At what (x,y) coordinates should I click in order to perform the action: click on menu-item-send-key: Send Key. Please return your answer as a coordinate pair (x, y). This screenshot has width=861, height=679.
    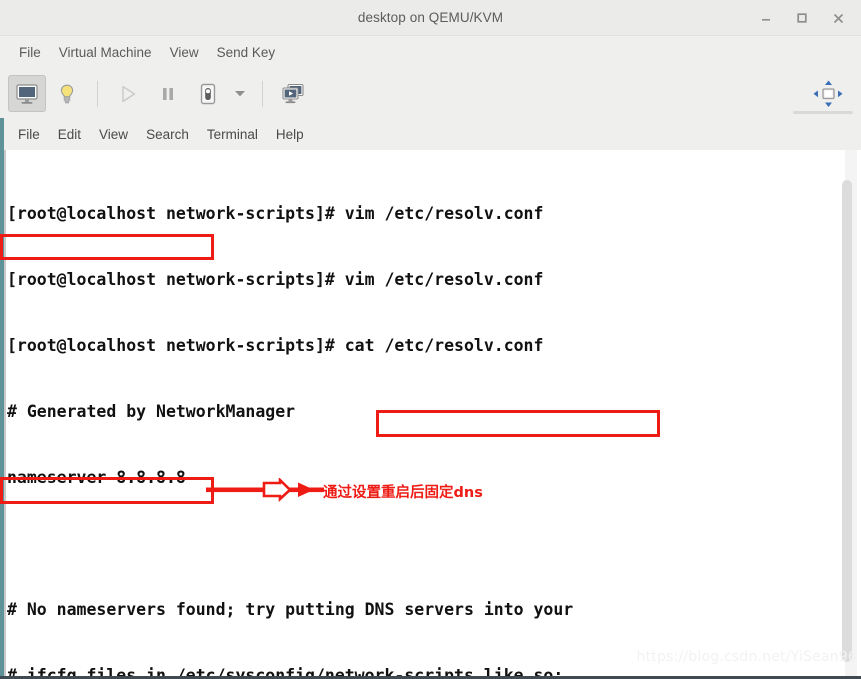
    Looking at the image, I should click on (246, 52).